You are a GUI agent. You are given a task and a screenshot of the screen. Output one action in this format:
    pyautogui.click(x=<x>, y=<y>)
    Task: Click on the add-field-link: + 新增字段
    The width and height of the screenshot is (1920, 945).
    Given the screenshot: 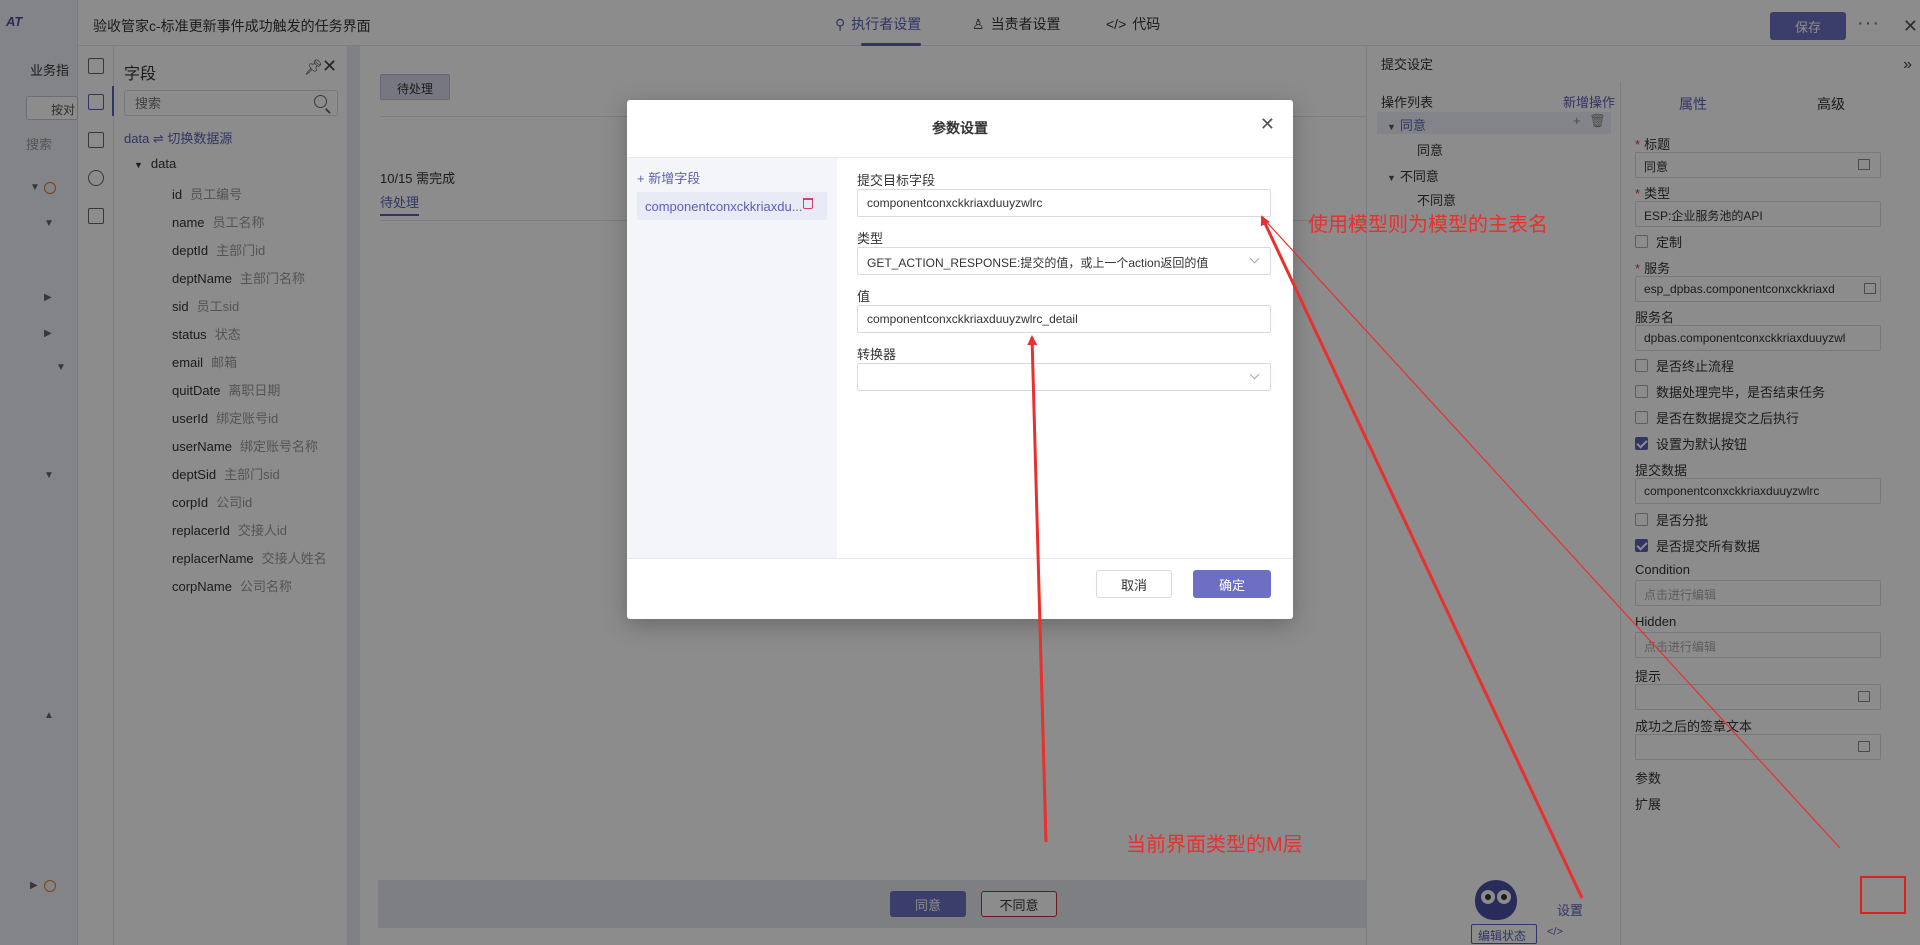 What is the action you would take?
    pyautogui.click(x=668, y=177)
    